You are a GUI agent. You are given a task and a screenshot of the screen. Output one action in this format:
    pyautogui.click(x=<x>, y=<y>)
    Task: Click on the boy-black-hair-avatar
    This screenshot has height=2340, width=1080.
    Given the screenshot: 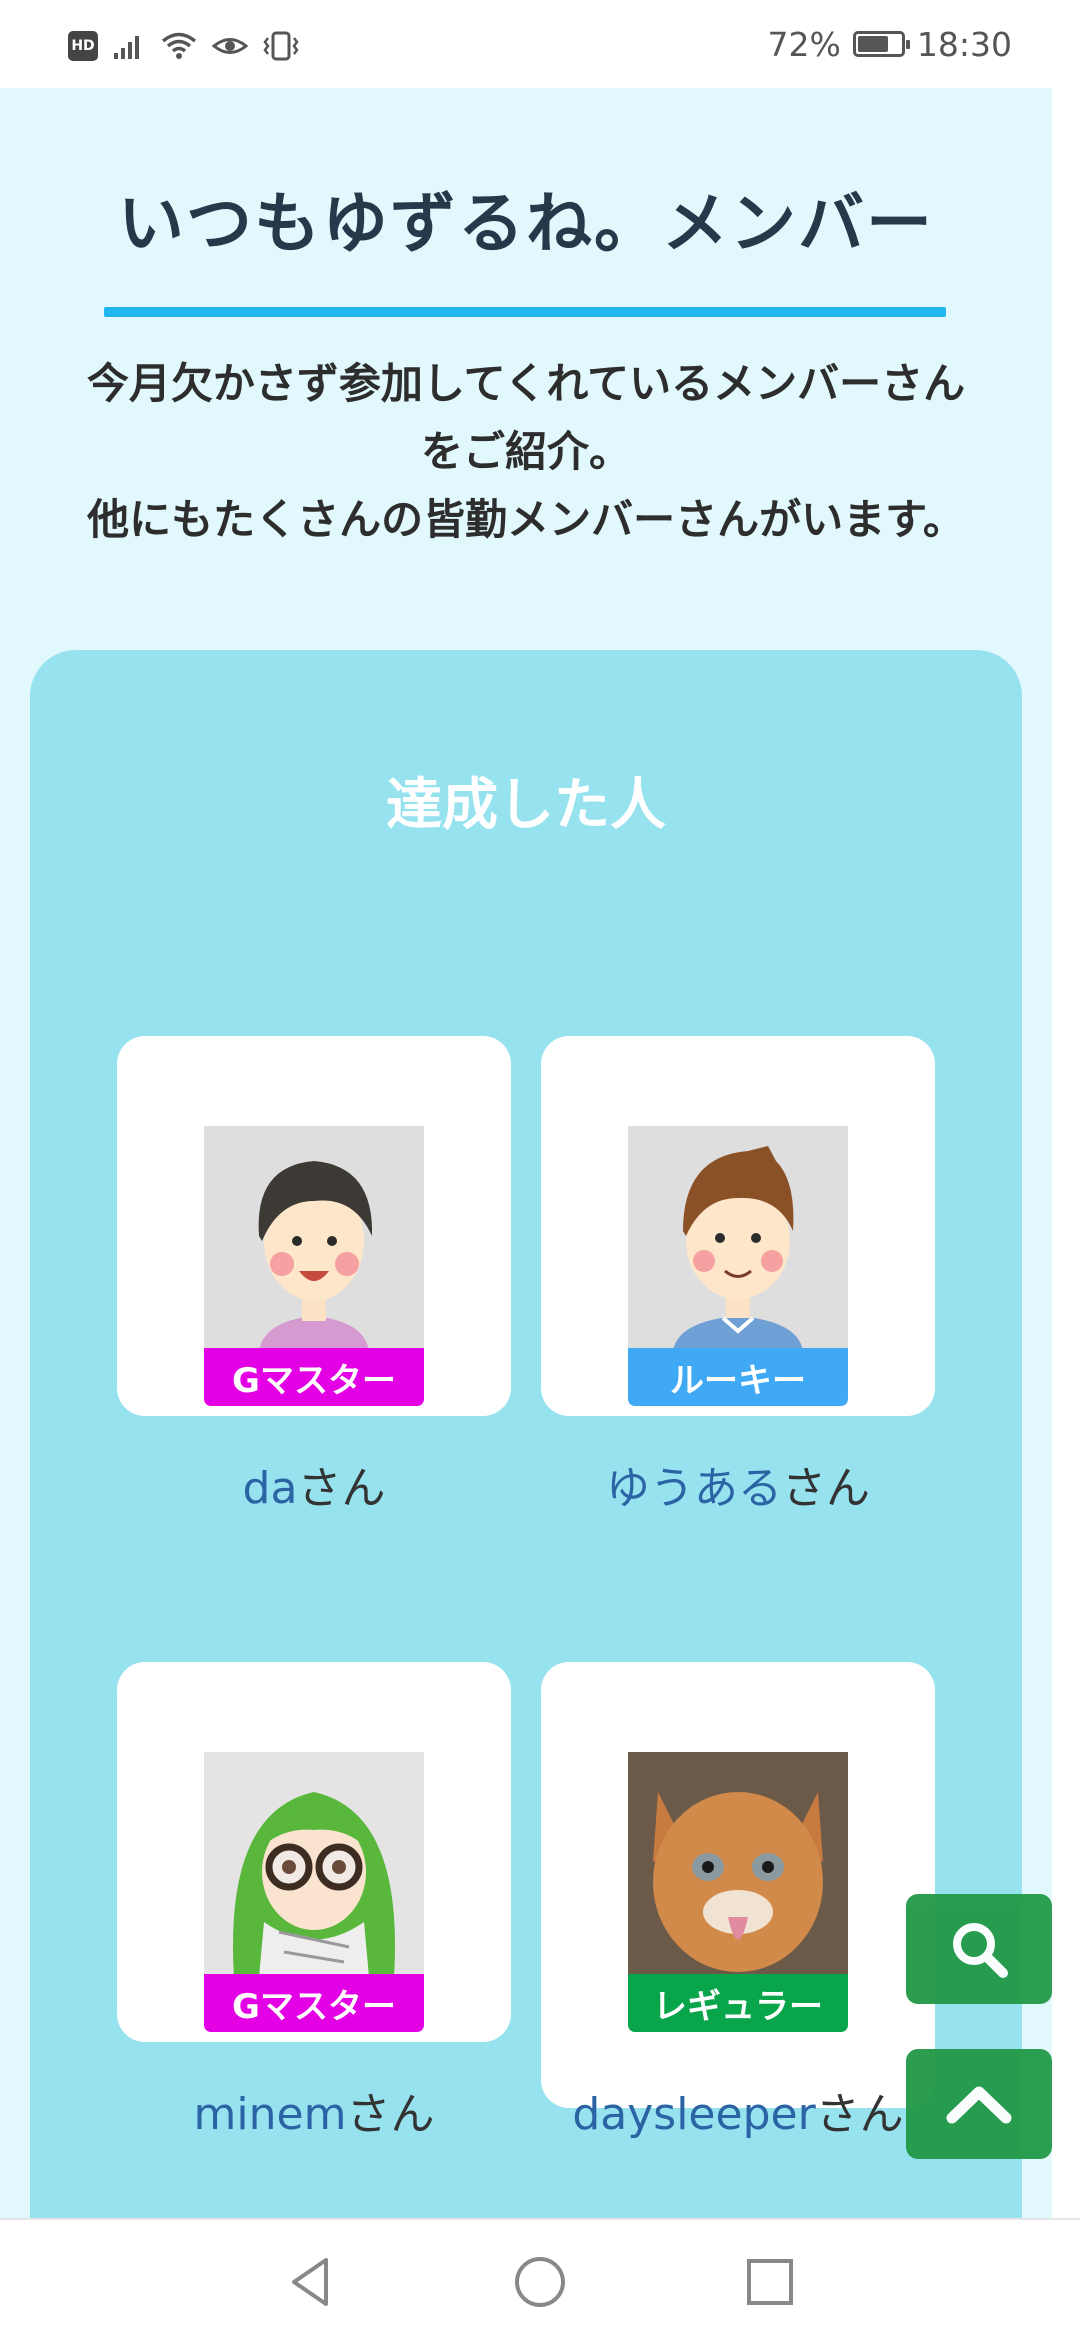 What is the action you would take?
    pyautogui.click(x=314, y=1238)
    